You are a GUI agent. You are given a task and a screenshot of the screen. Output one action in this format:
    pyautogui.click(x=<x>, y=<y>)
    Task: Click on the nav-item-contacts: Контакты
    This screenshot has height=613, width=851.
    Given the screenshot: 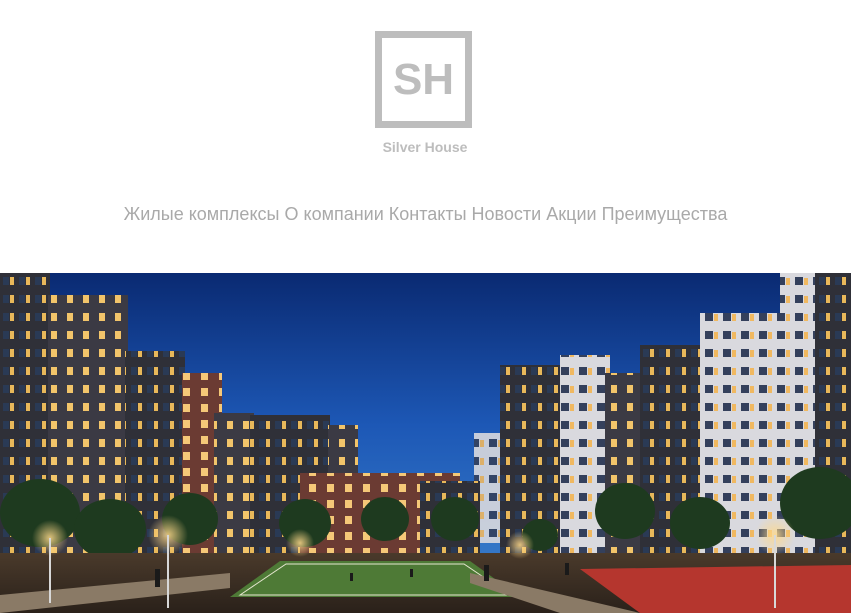 What is the action you would take?
    pyautogui.click(x=428, y=214)
    